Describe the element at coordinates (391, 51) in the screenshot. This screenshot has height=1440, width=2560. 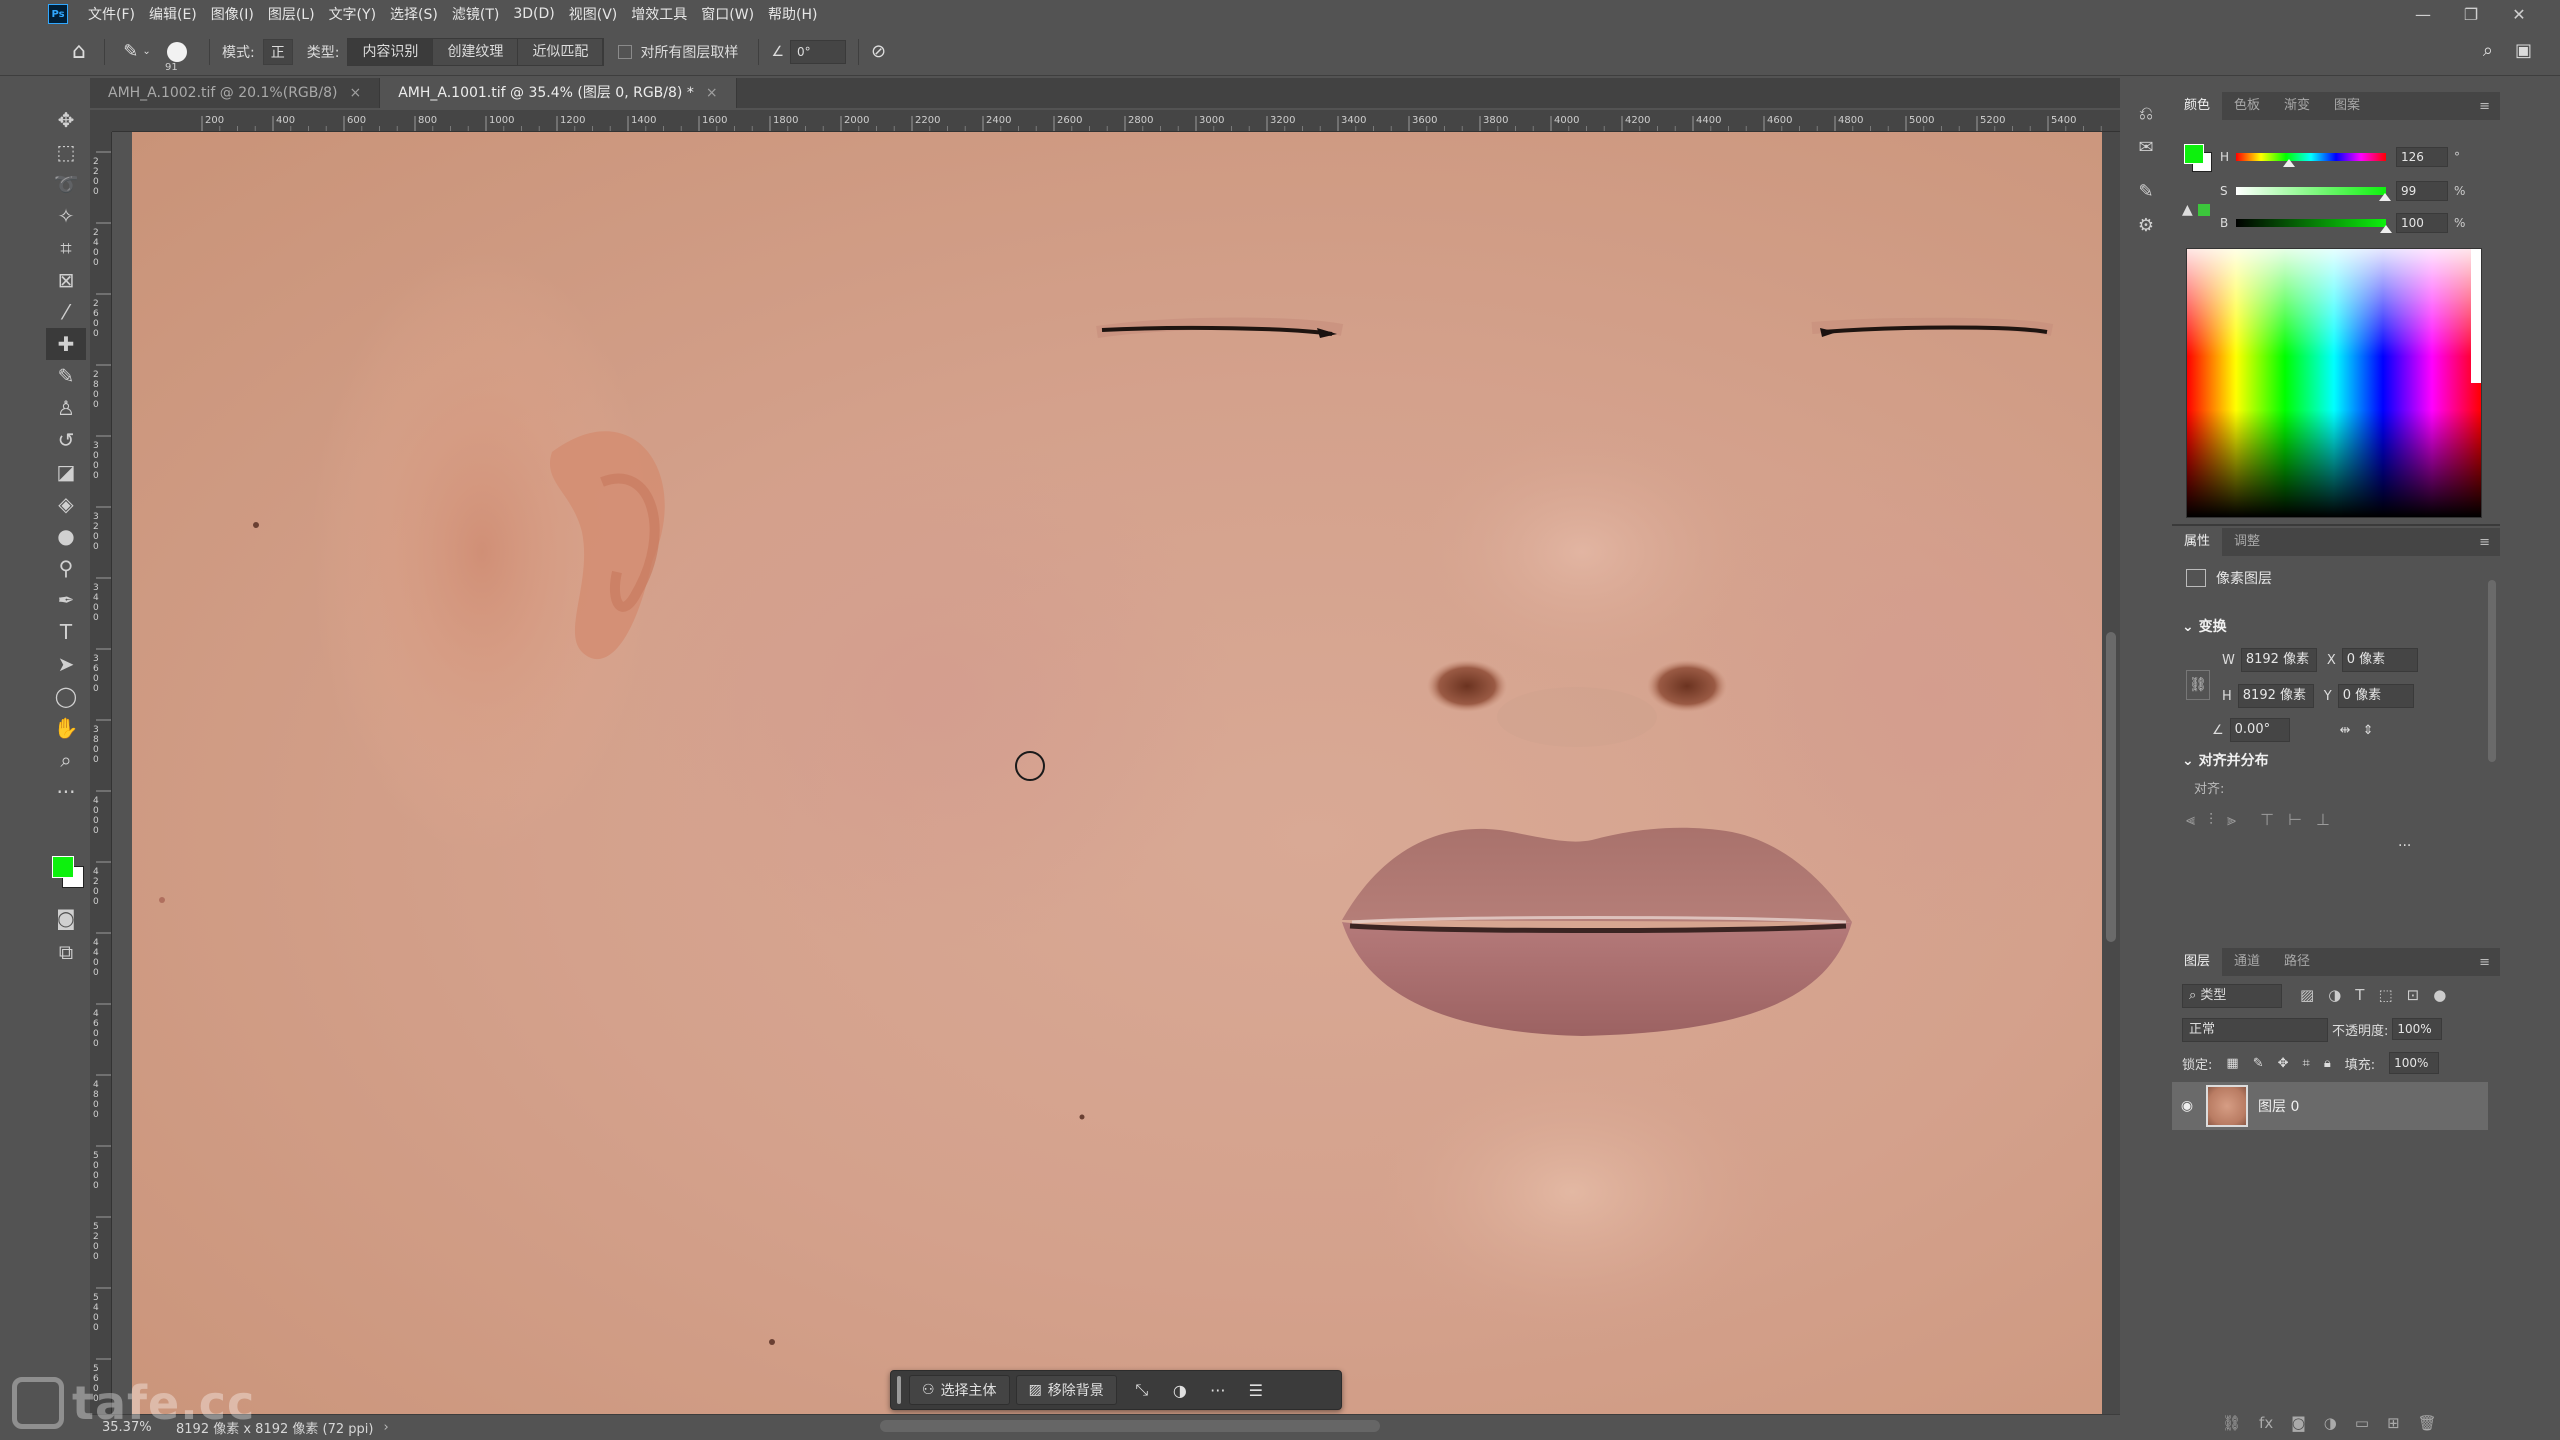
I see `type-content-aware-button: 内容识别` at that location.